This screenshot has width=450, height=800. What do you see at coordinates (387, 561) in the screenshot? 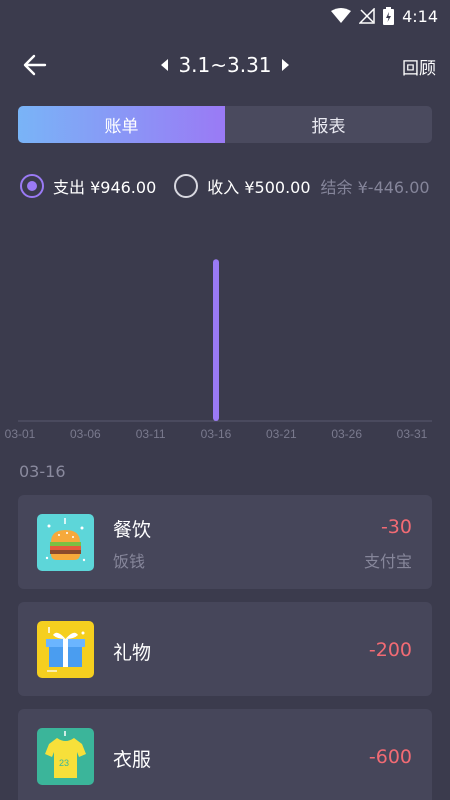
I see `account-label: 支付宝` at bounding box center [387, 561].